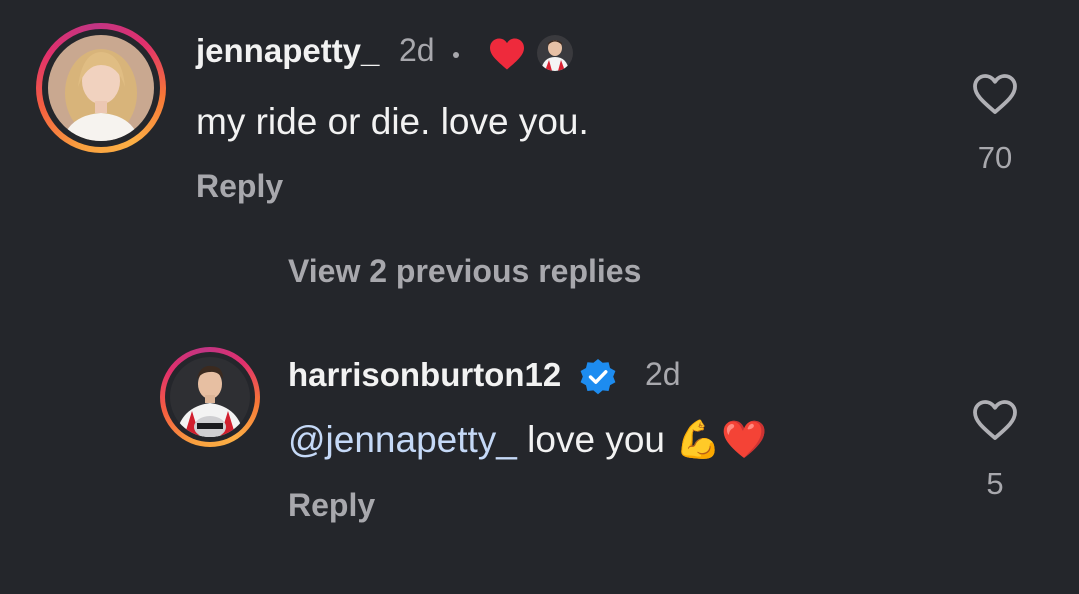 The image size is (1079, 594). What do you see at coordinates (417, 50) in the screenshot?
I see `comment-timestamp: 2d` at bounding box center [417, 50].